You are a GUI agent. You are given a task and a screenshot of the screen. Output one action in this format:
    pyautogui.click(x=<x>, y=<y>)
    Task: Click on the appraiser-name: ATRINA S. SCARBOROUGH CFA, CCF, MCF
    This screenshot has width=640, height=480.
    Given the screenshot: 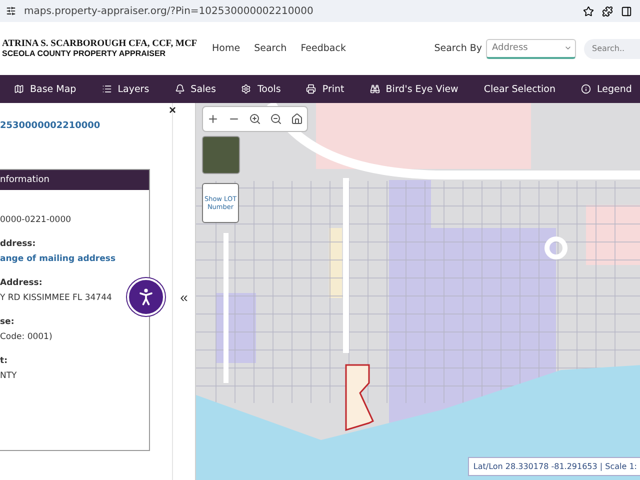 What is the action you would take?
    pyautogui.click(x=100, y=44)
    